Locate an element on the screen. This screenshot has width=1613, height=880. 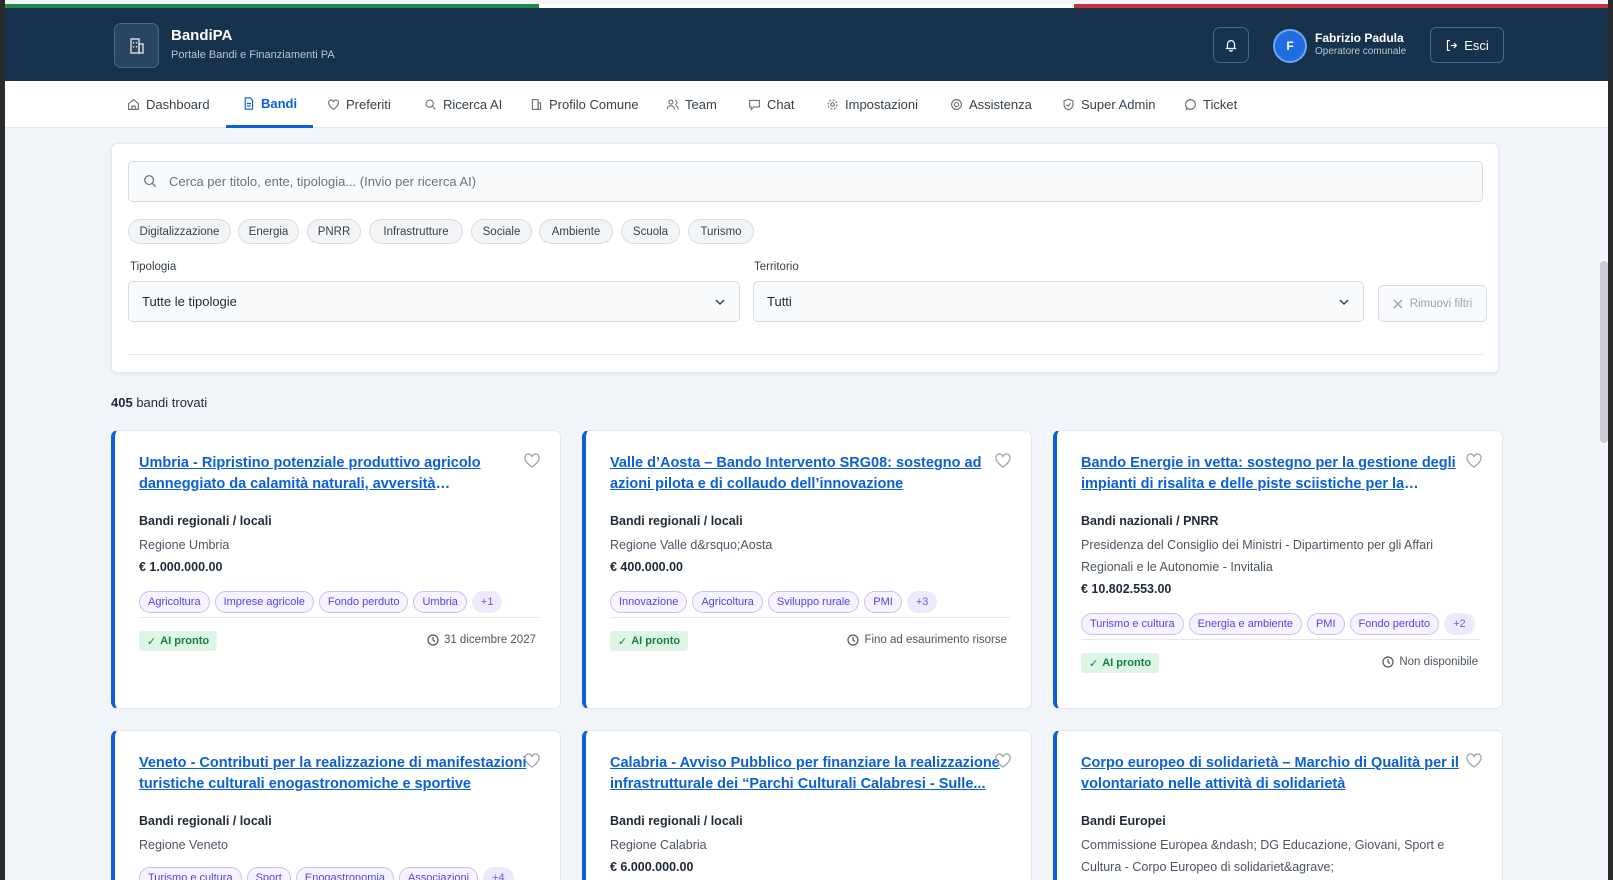
search-box is located at coordinates (805, 181).